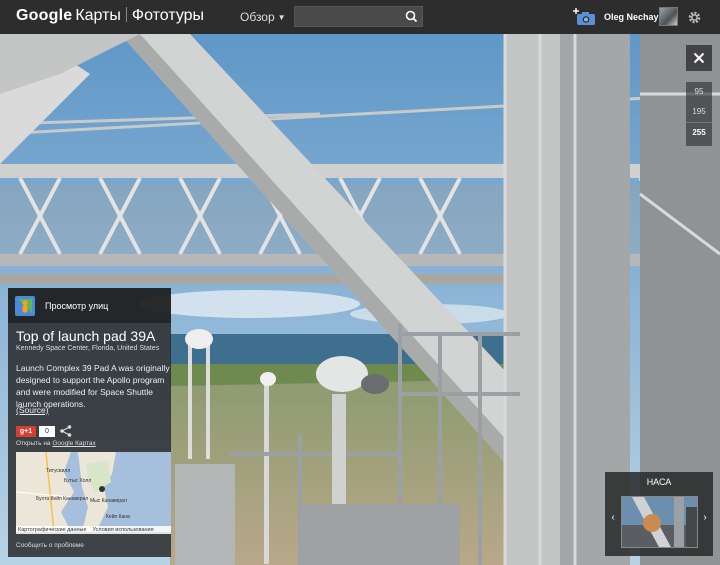 This screenshot has width=720, height=565. I want to click on brand-google: Google, so click(44, 15).